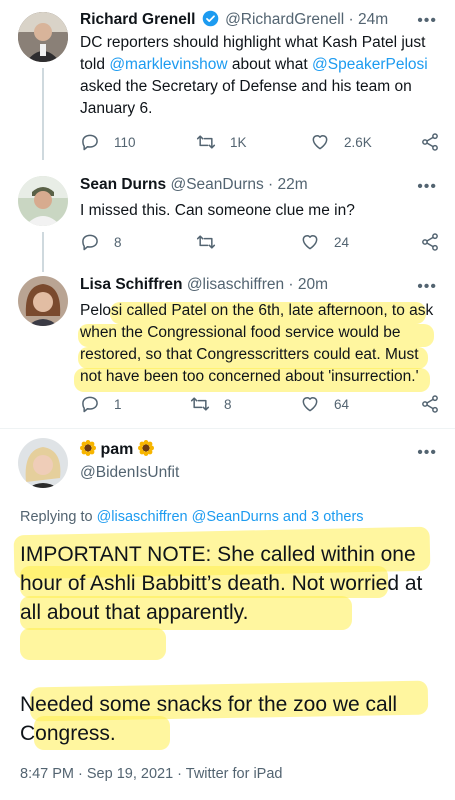  What do you see at coordinates (270, 64) in the screenshot?
I see `text-segment: about what` at bounding box center [270, 64].